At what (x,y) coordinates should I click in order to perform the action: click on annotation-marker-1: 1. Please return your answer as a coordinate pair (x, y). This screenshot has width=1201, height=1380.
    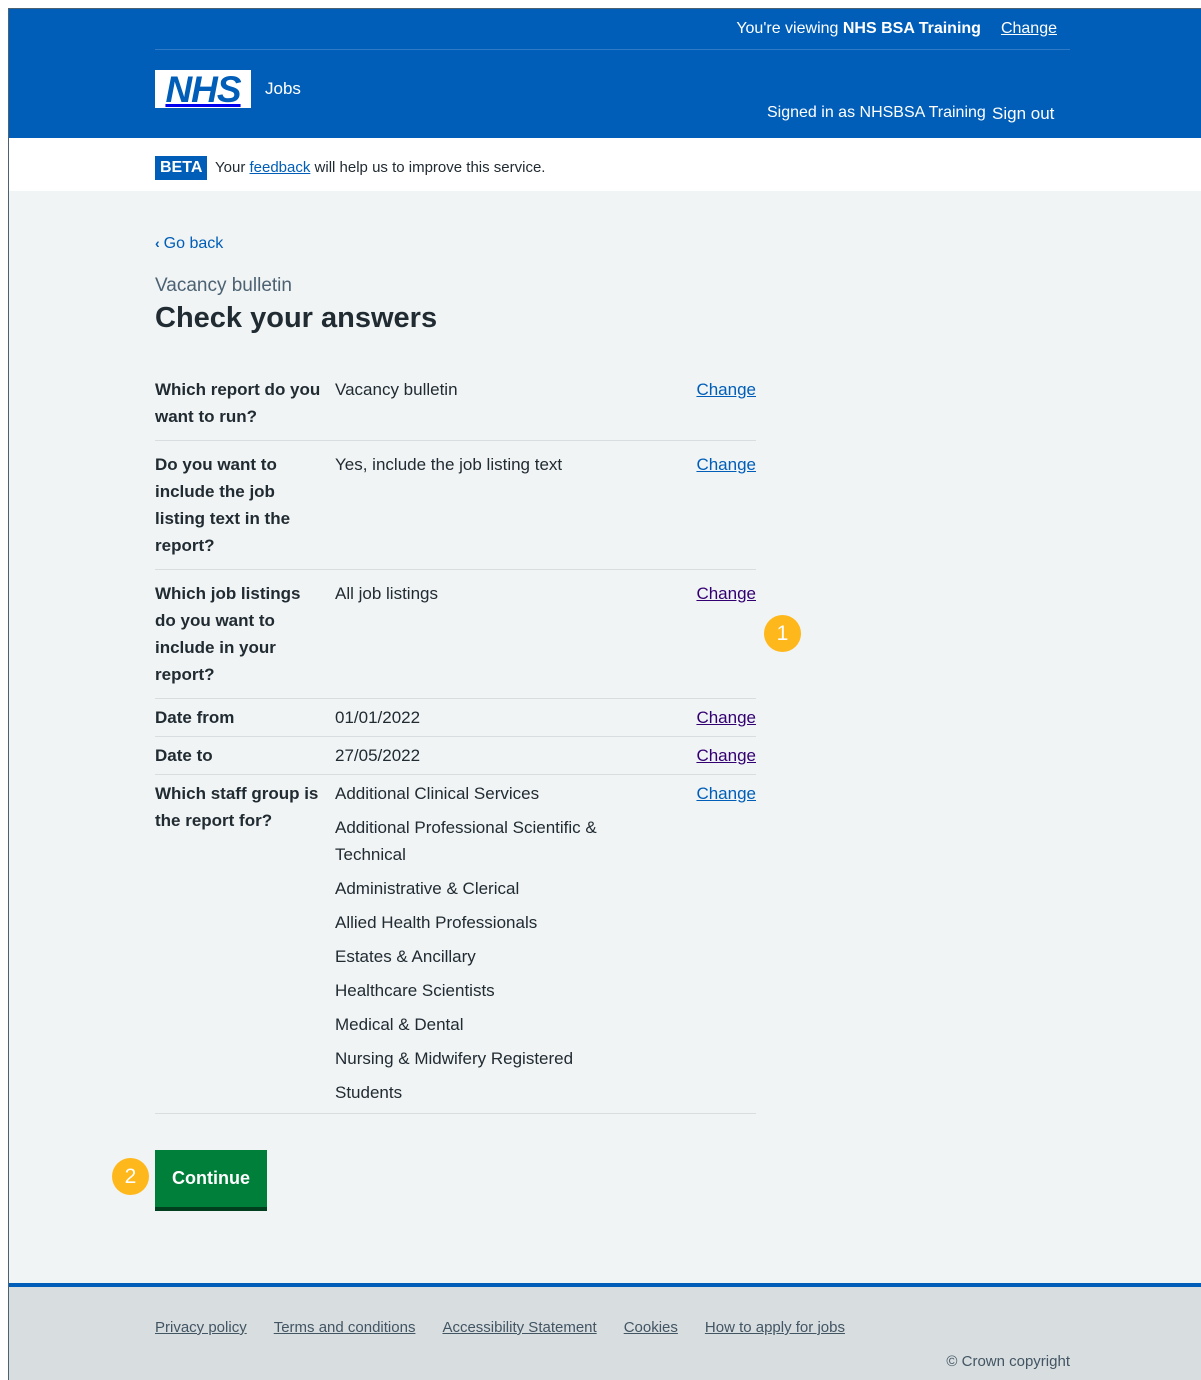
    Looking at the image, I should click on (782, 633).